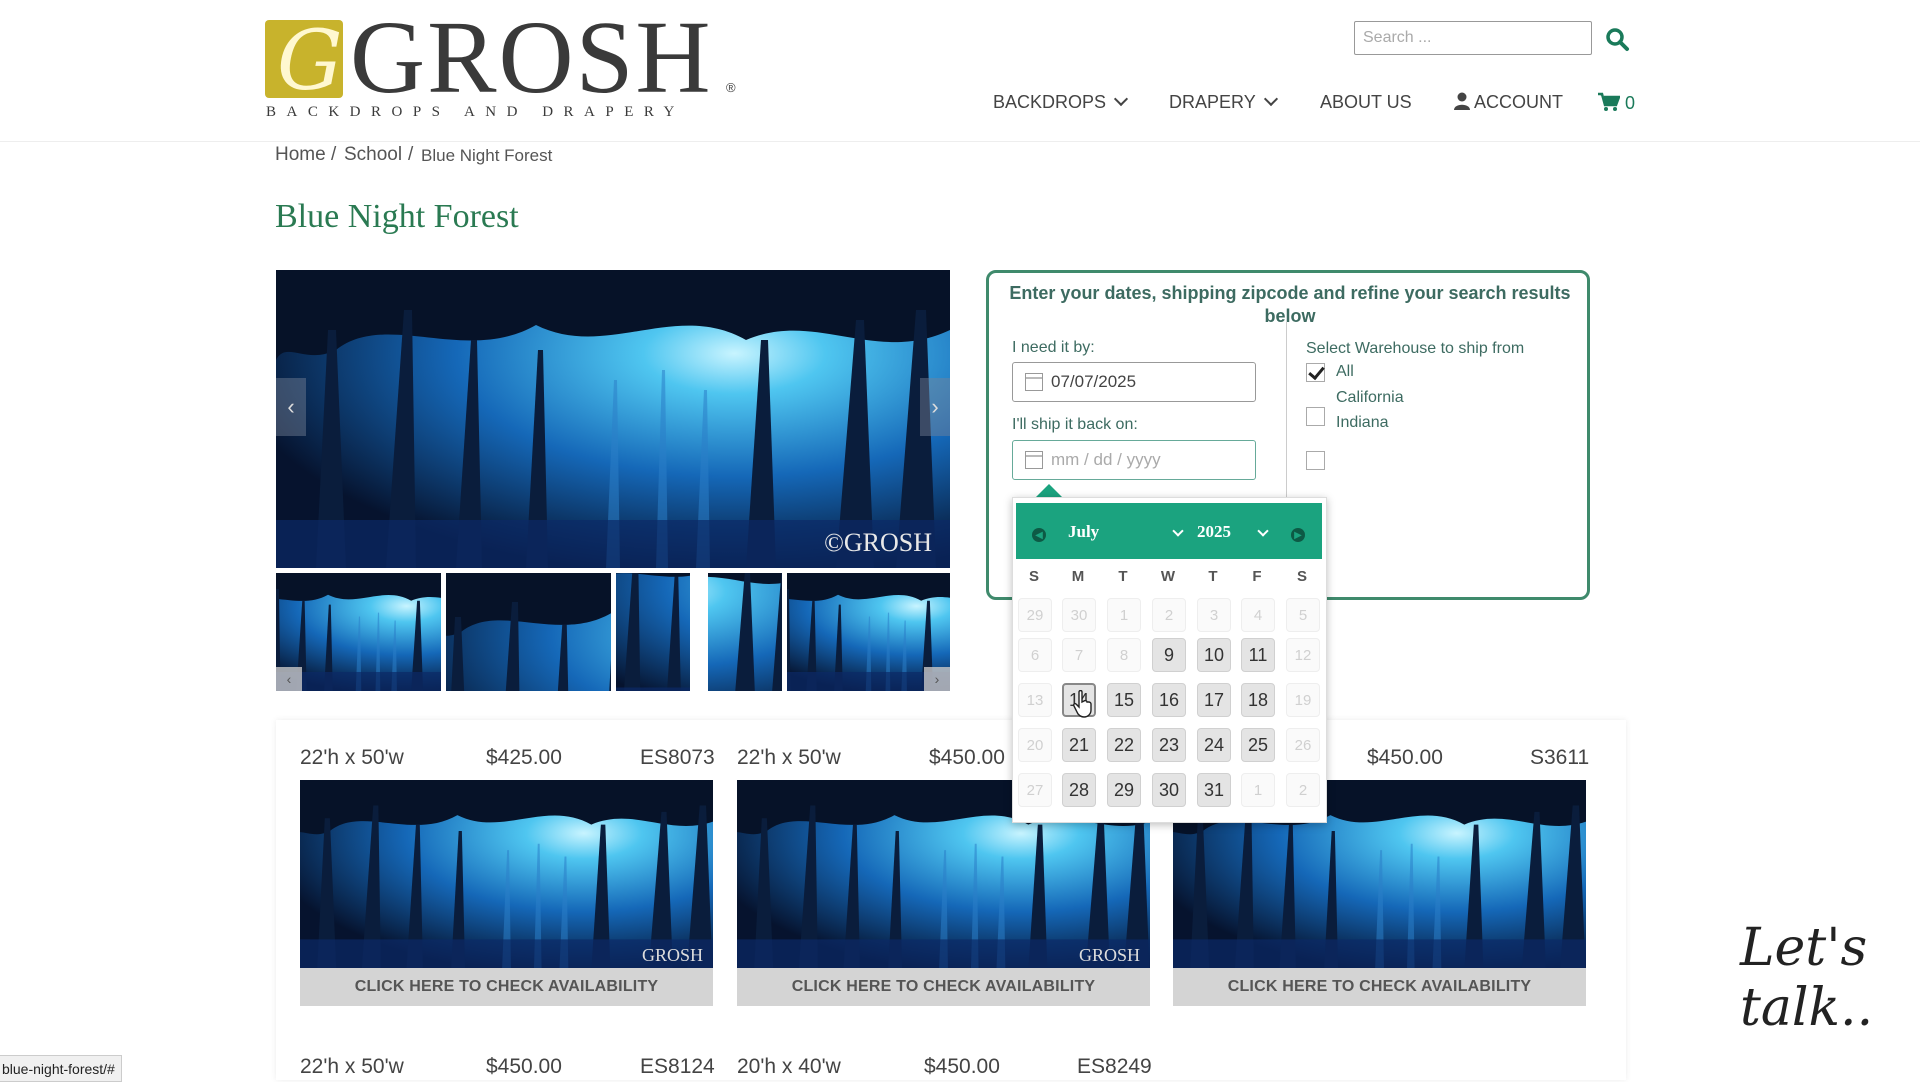  What do you see at coordinates (1094, 381) in the screenshot?
I see `need-by-date-value: 07/07/2025` at bounding box center [1094, 381].